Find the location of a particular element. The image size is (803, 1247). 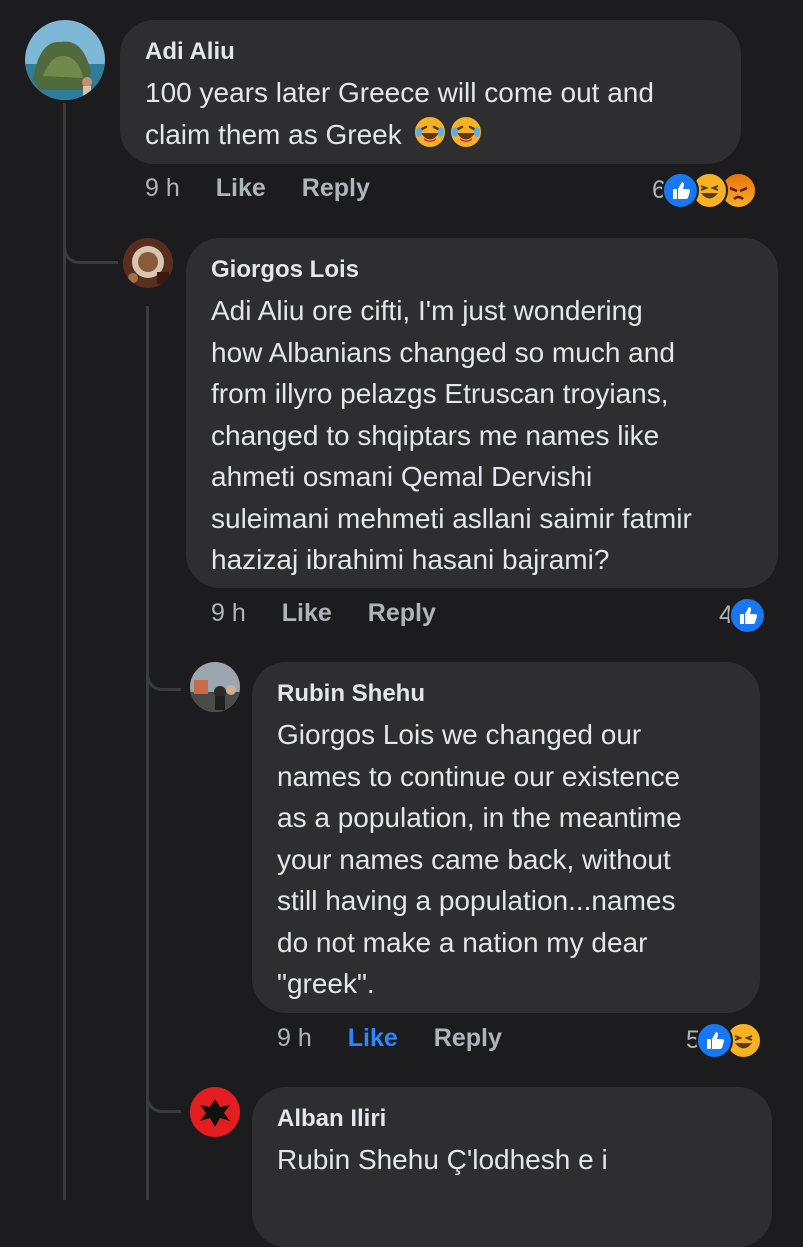

comment-text-line: as a population, in the meantime is located at coordinates (479, 817).